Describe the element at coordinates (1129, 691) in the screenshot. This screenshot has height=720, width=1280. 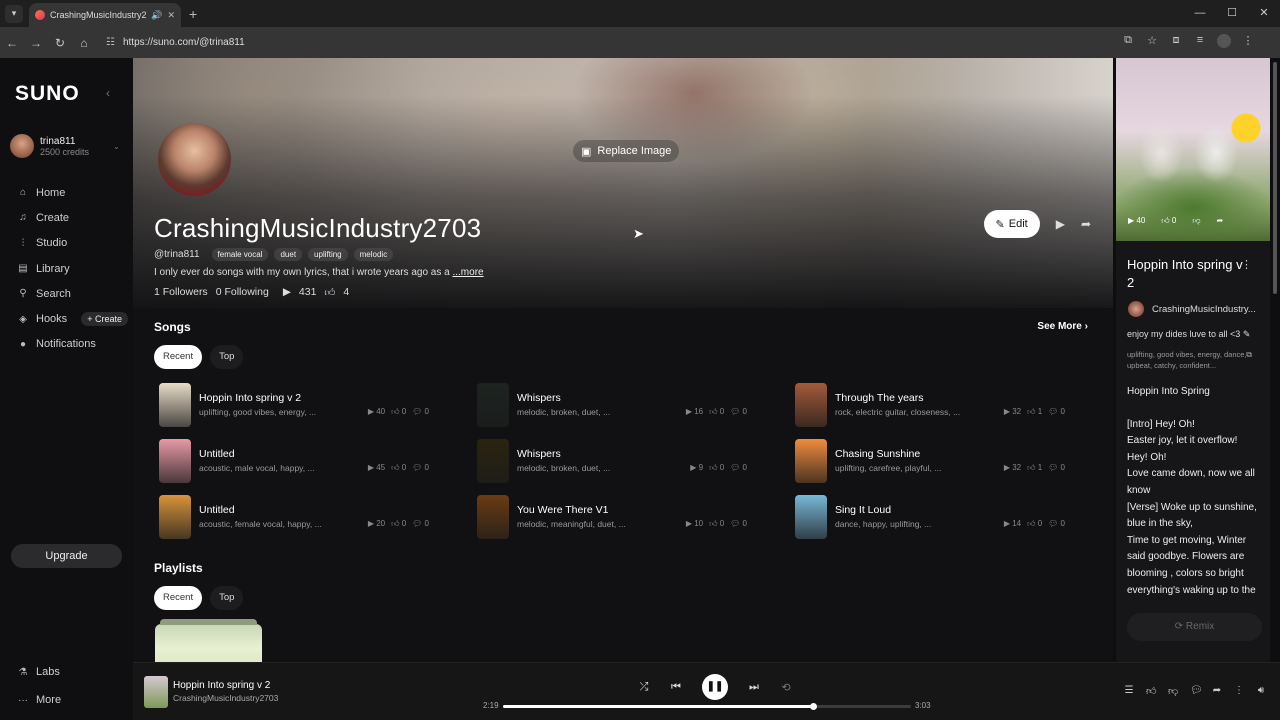
I see `queue-icon: ☰` at that location.